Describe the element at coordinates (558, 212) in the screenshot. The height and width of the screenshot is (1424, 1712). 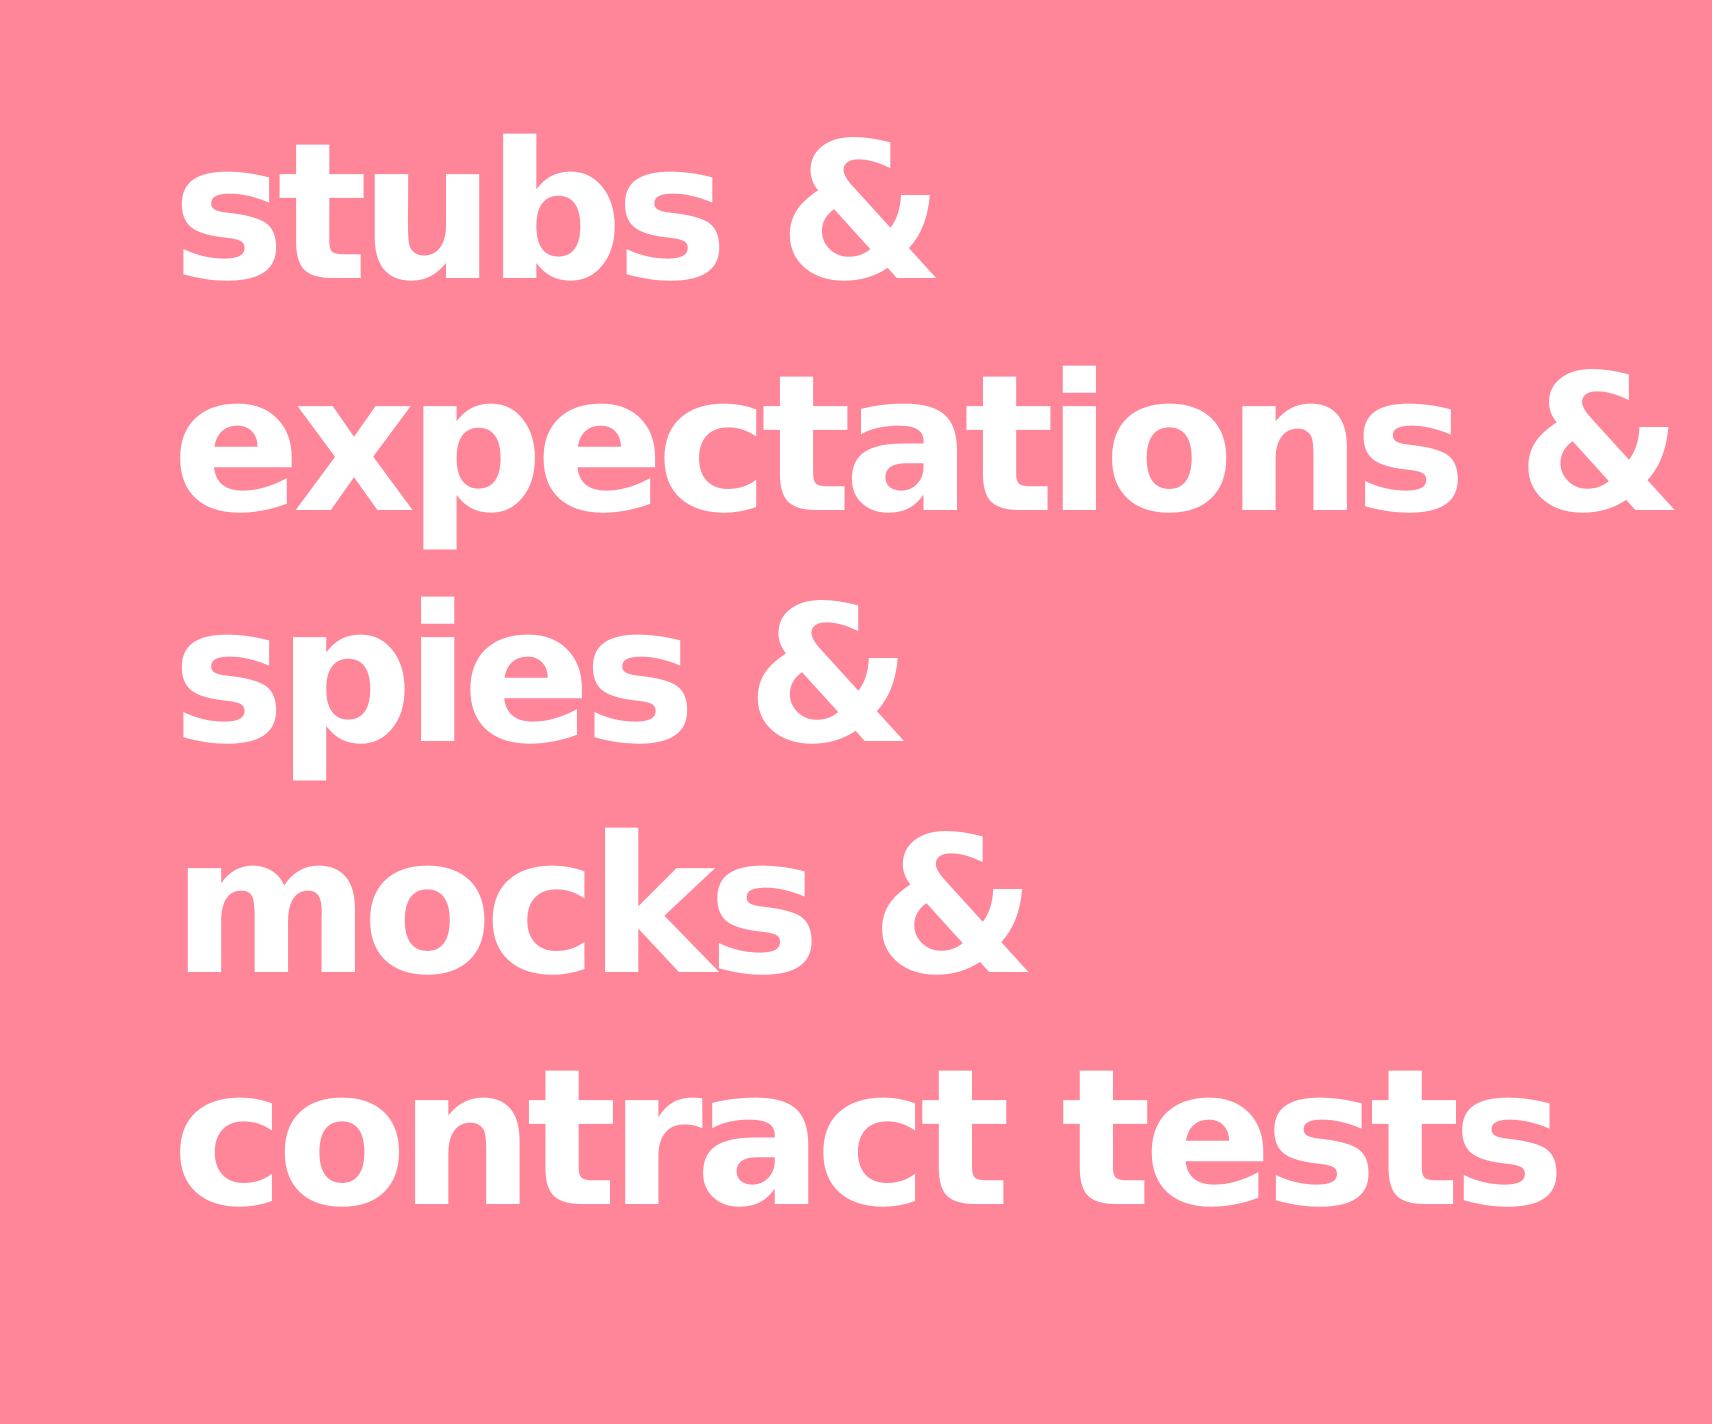
I see `headline-line-stubs: stubs &` at that location.